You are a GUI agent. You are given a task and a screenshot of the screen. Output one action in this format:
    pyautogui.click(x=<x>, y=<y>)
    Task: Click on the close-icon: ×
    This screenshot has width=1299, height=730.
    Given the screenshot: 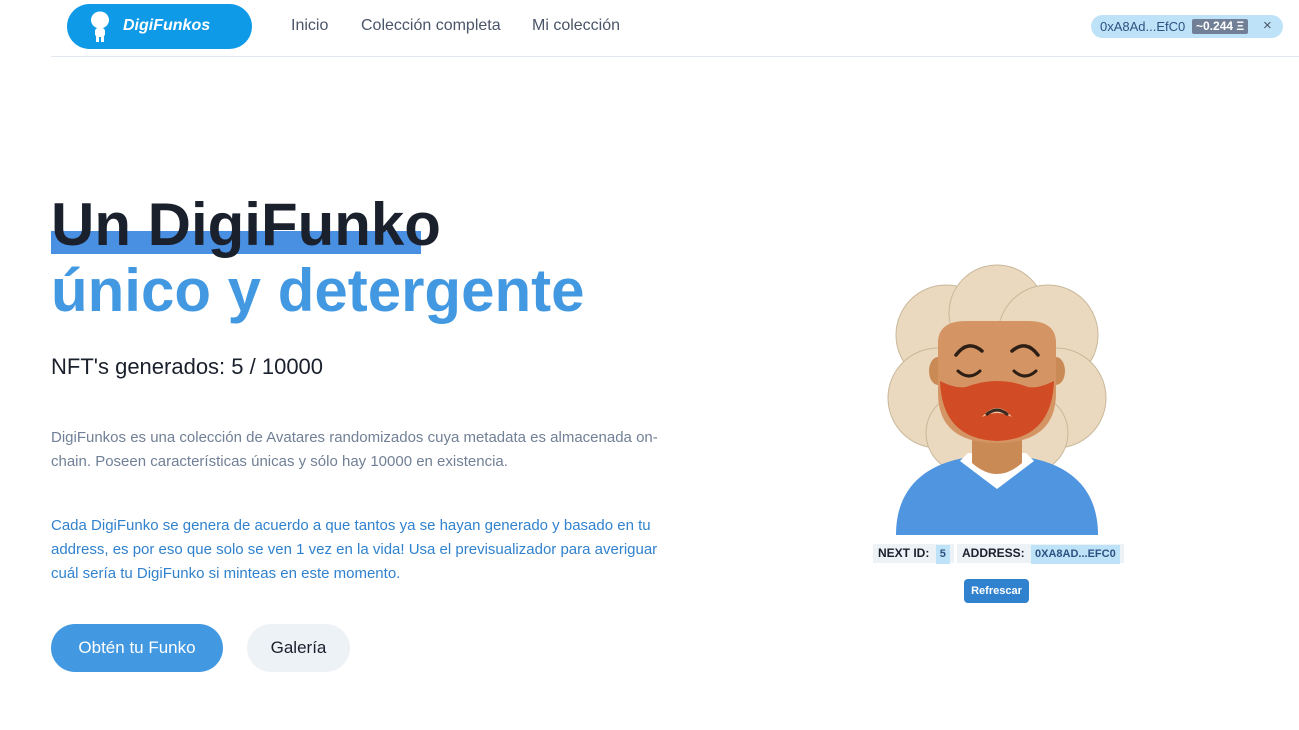 What is the action you would take?
    pyautogui.click(x=1267, y=25)
    